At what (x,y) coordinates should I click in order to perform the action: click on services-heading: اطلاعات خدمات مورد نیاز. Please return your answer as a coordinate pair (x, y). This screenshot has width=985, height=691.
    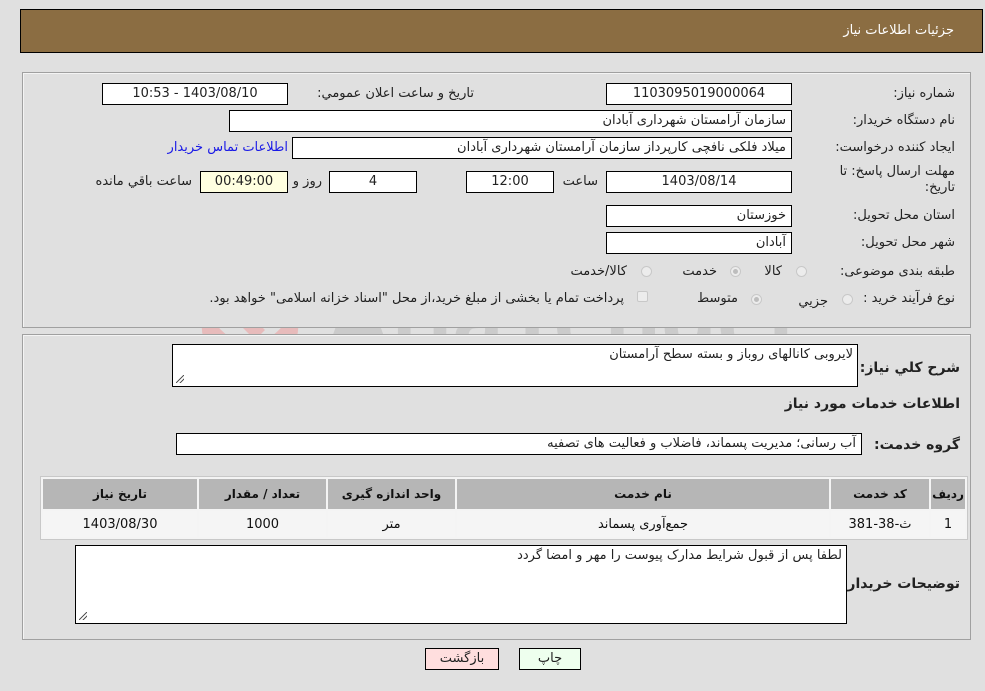
    Looking at the image, I should click on (872, 404).